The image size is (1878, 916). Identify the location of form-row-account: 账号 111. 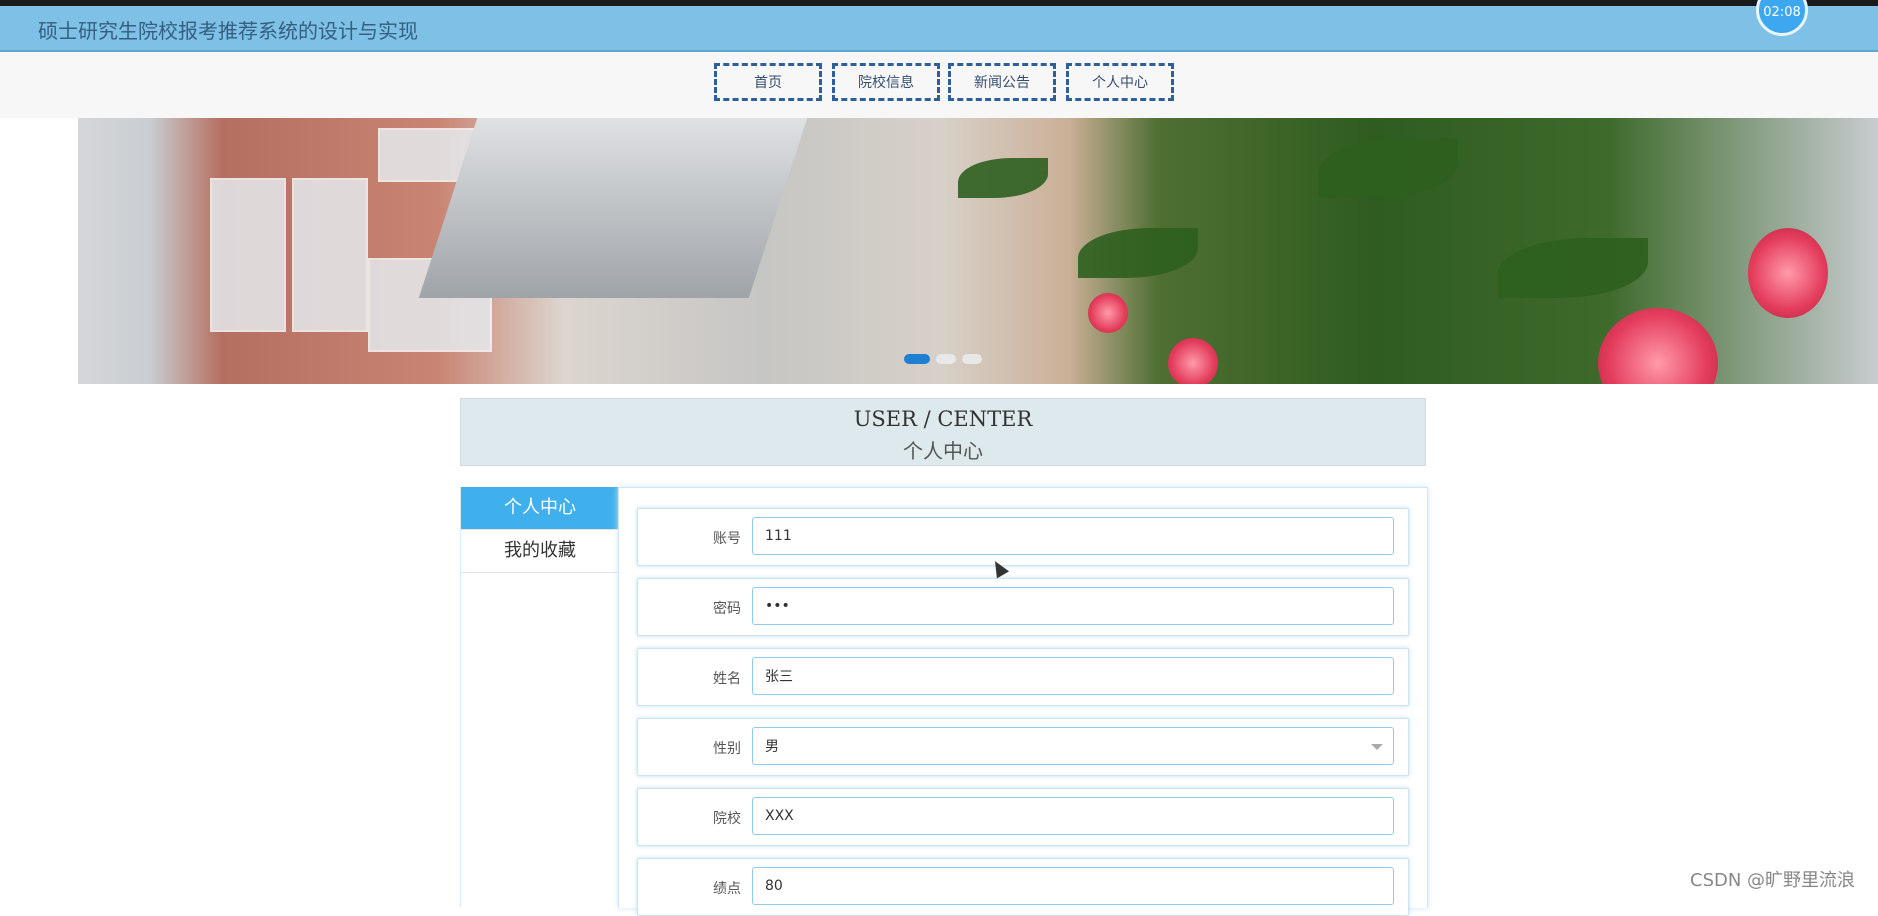
(1023, 537).